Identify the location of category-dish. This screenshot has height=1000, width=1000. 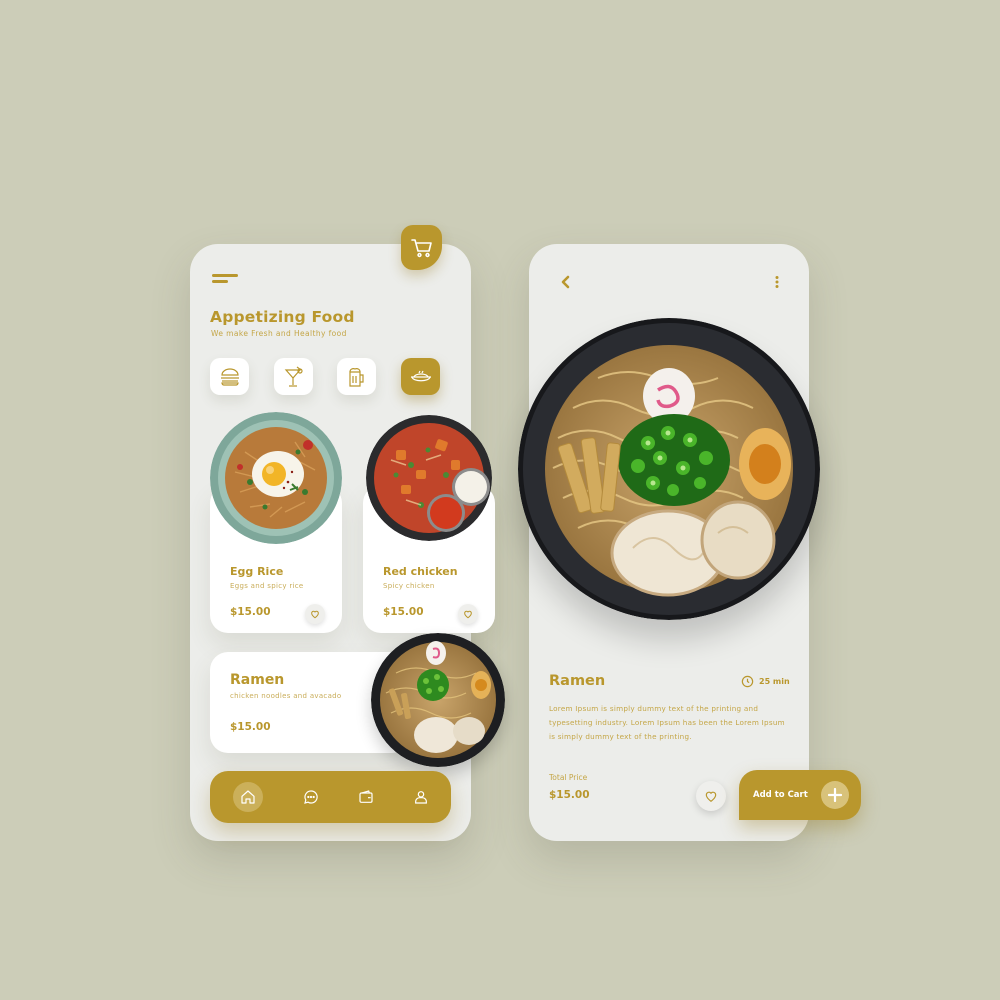
(420, 376).